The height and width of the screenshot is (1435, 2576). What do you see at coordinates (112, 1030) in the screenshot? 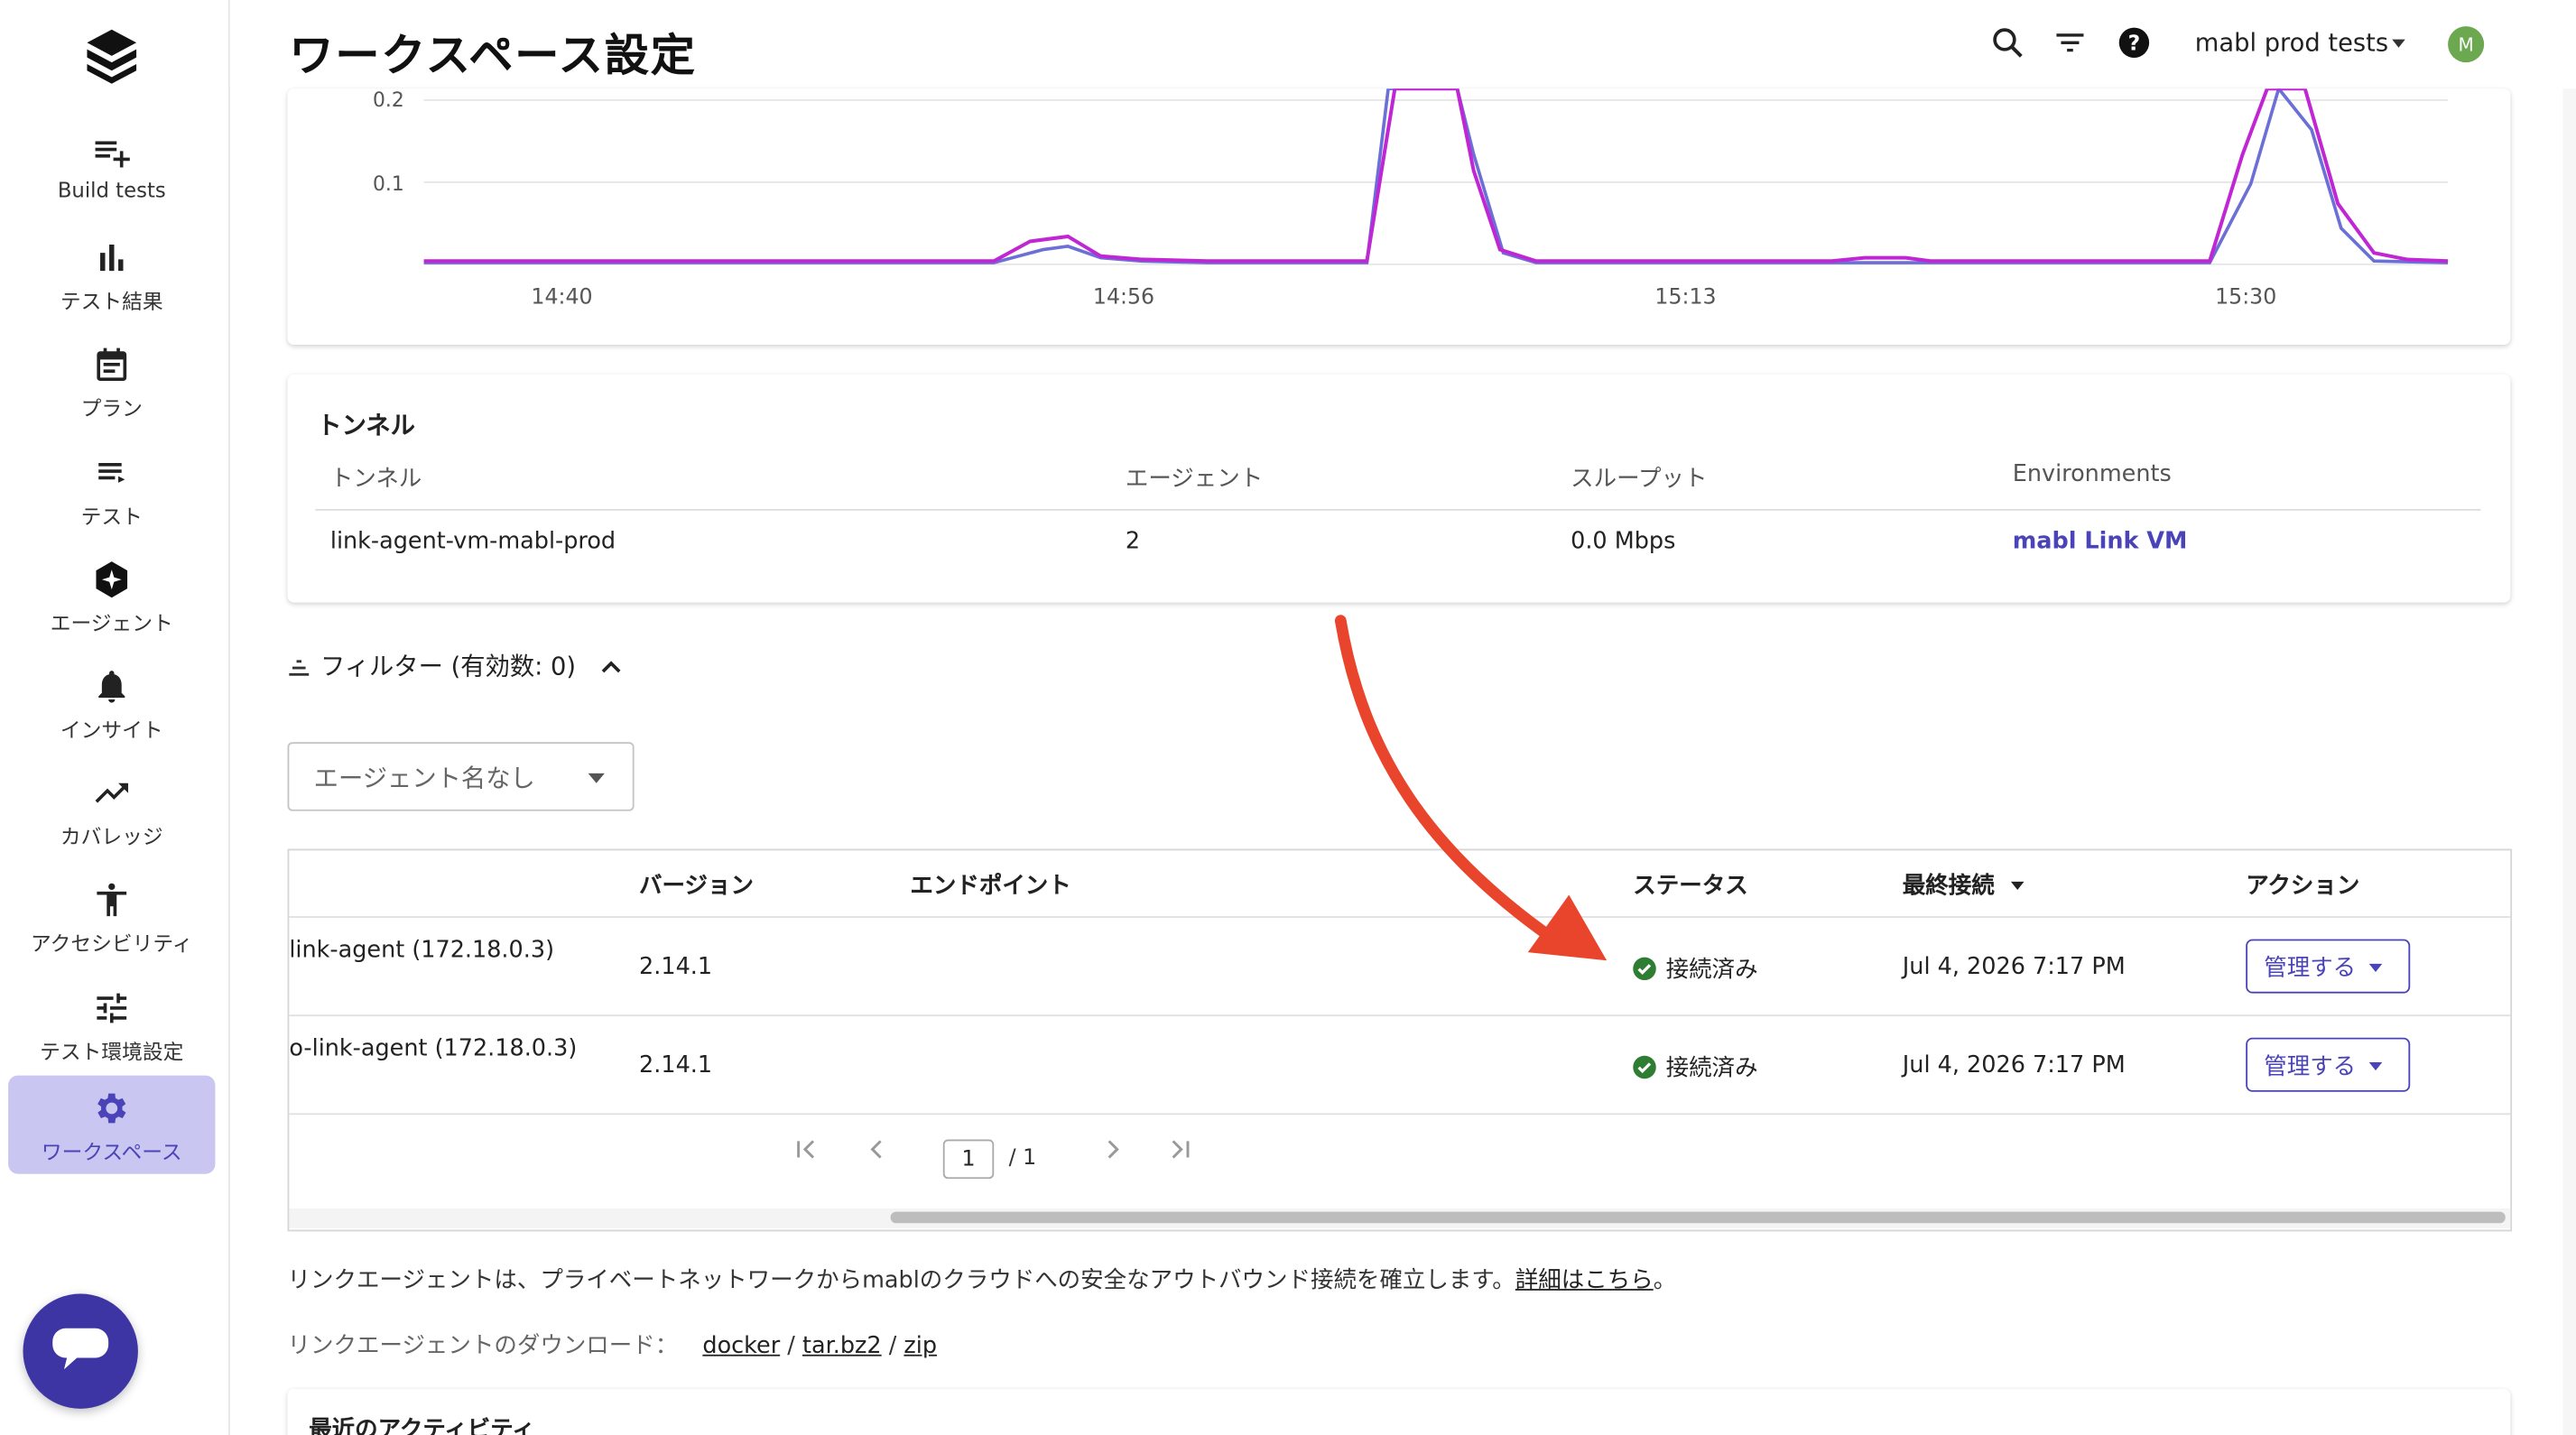
I see `sidebar-item-env-settings: テスト環境設定` at bounding box center [112, 1030].